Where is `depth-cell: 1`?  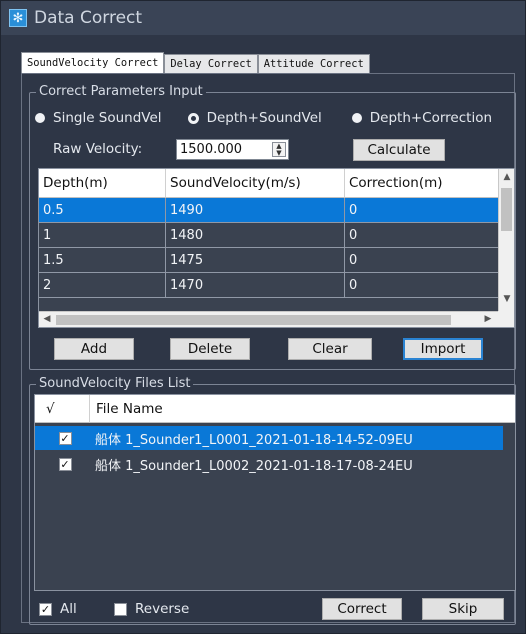
depth-cell: 1 is located at coordinates (102, 235).